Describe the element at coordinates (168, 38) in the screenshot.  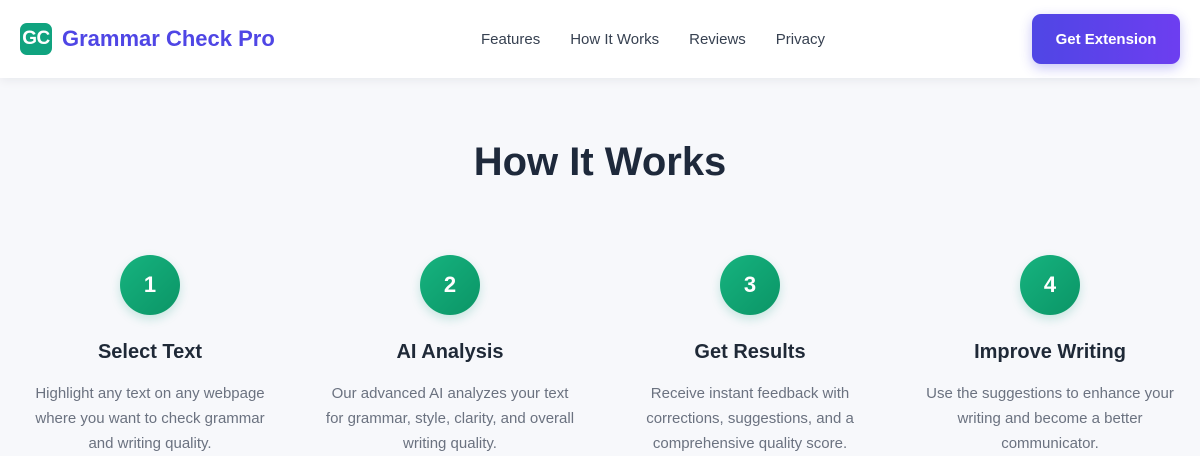
I see `brand-name: Grammar Check Pro` at that location.